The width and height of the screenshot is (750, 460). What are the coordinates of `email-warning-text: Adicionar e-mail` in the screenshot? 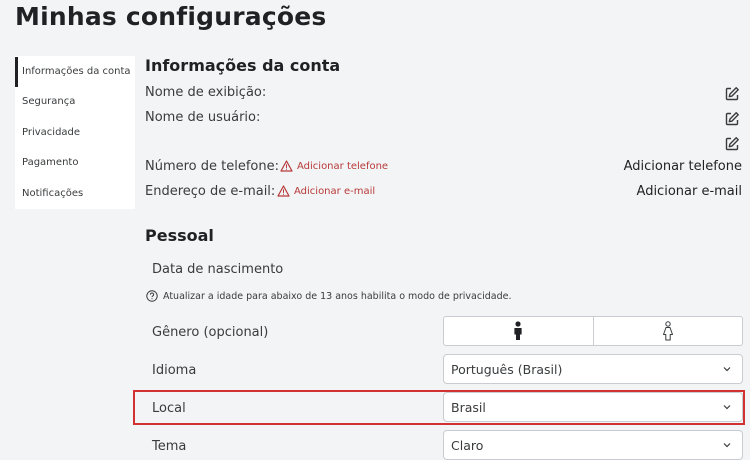 It's located at (335, 191).